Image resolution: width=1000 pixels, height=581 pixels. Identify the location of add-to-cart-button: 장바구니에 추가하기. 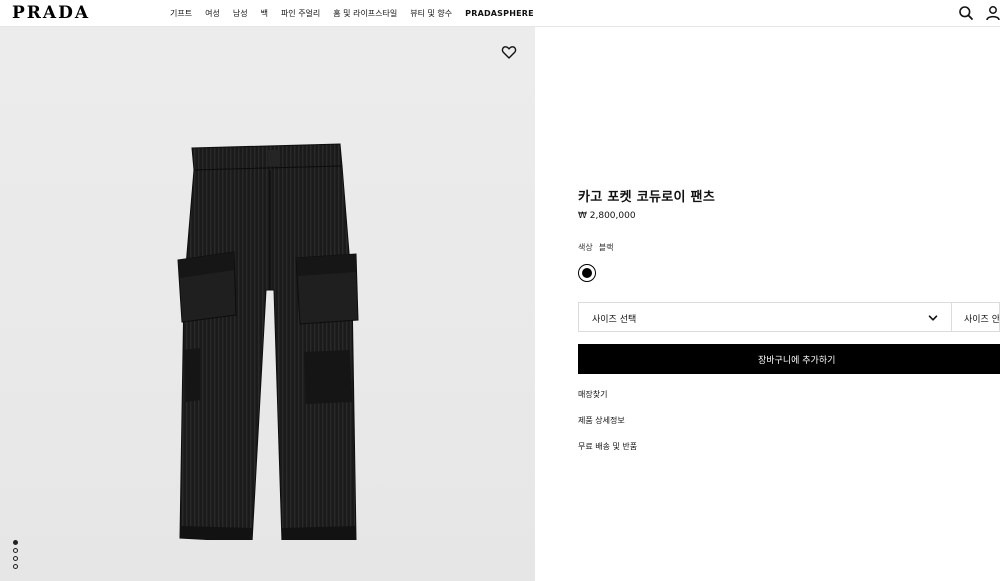
(789, 359).